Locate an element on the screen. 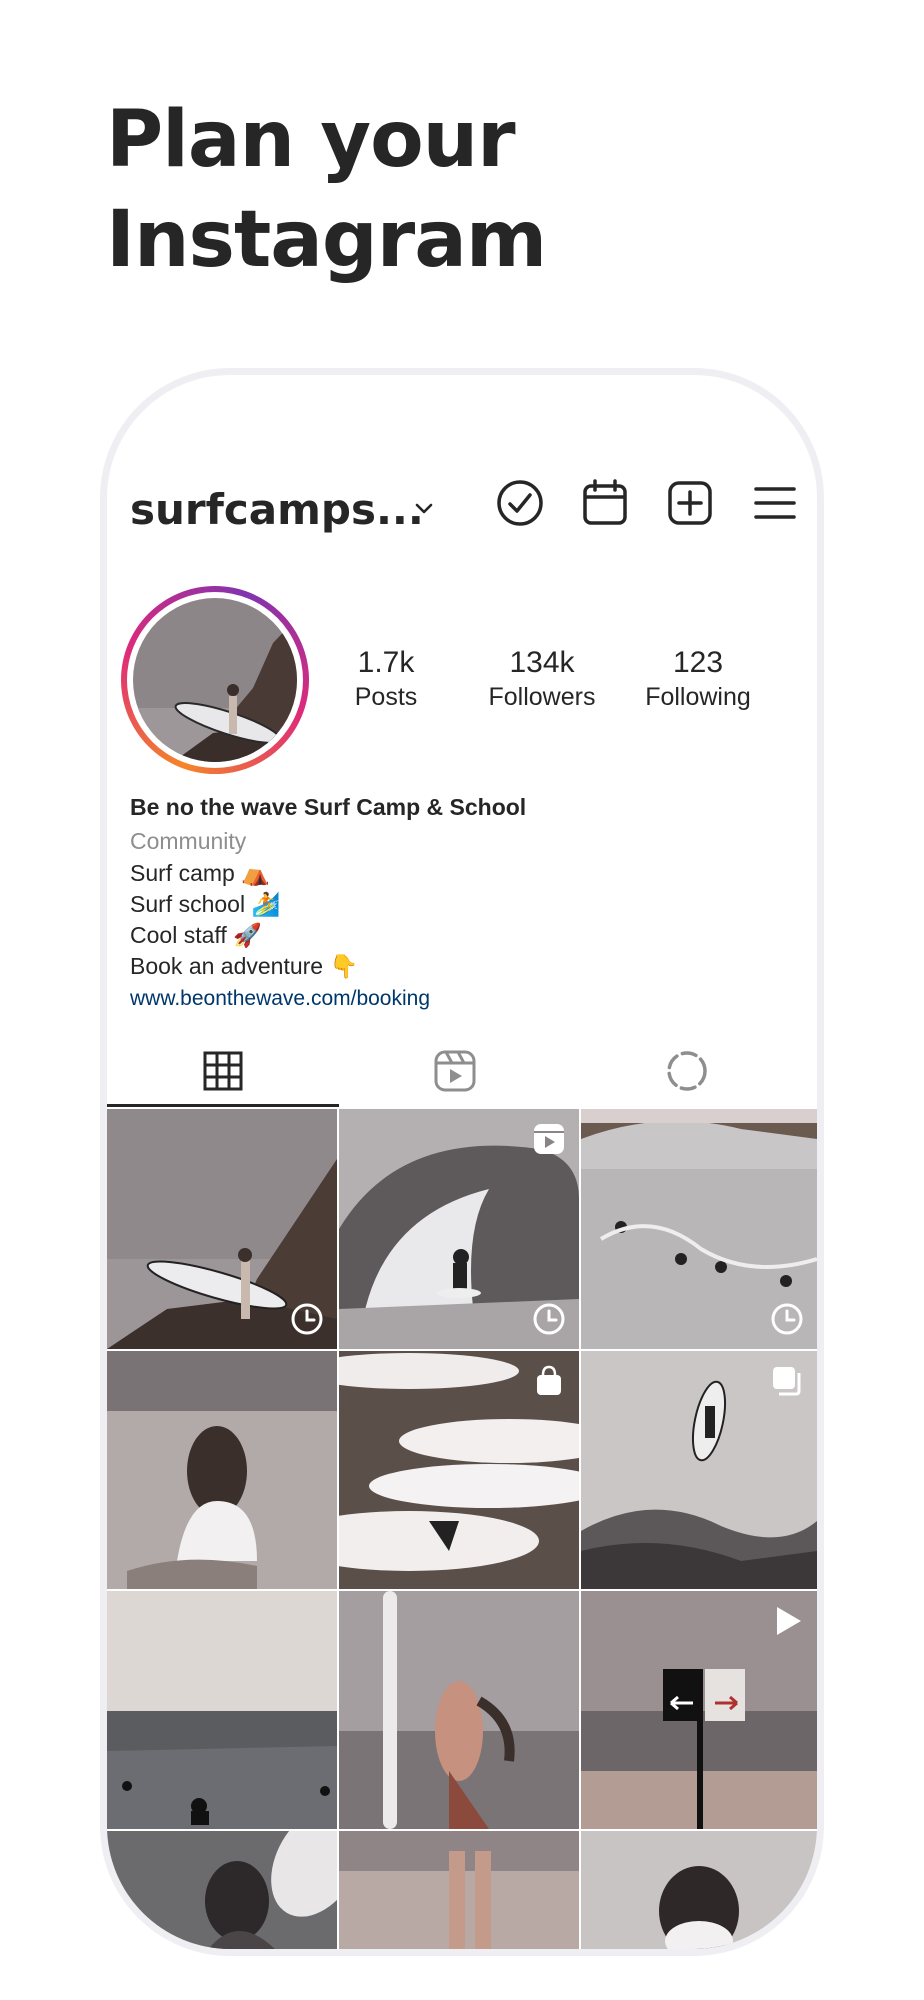 This screenshot has height=2000, width=924. chevron-down-icon is located at coordinates (424, 509).